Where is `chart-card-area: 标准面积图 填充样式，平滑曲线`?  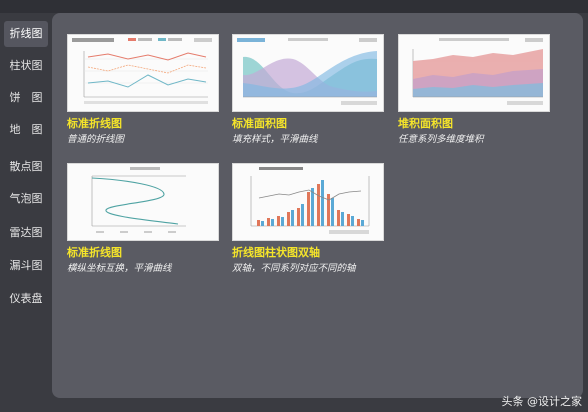
chart-card-area: 标准面积图 填充样式，平滑曲线 is located at coordinates (308, 94).